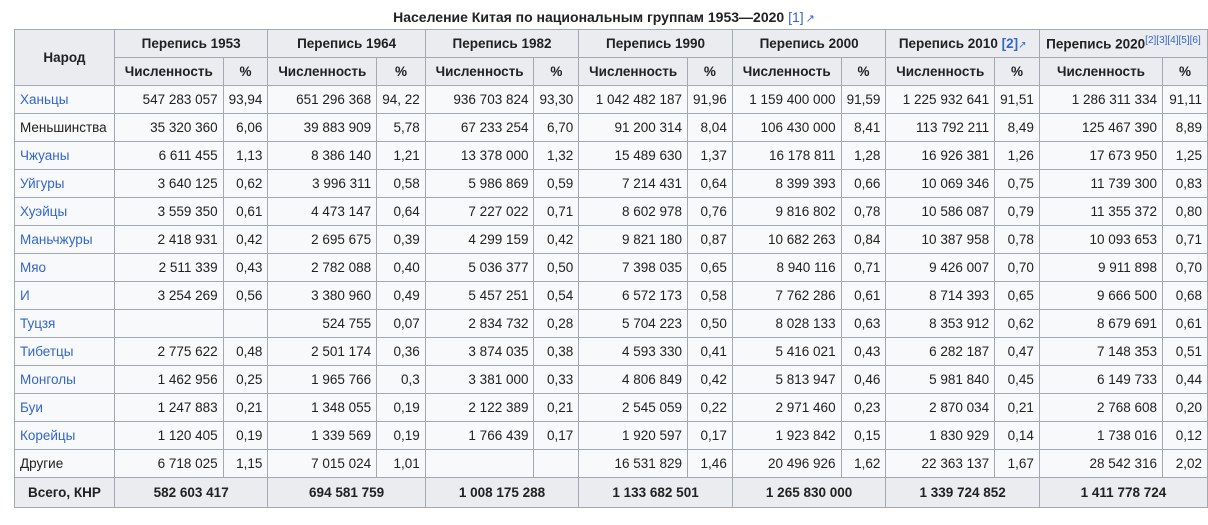 This screenshot has width=1208, height=525. What do you see at coordinates (1185, 435) in the screenshot?
I see `percent-cell: 0,12` at bounding box center [1185, 435].